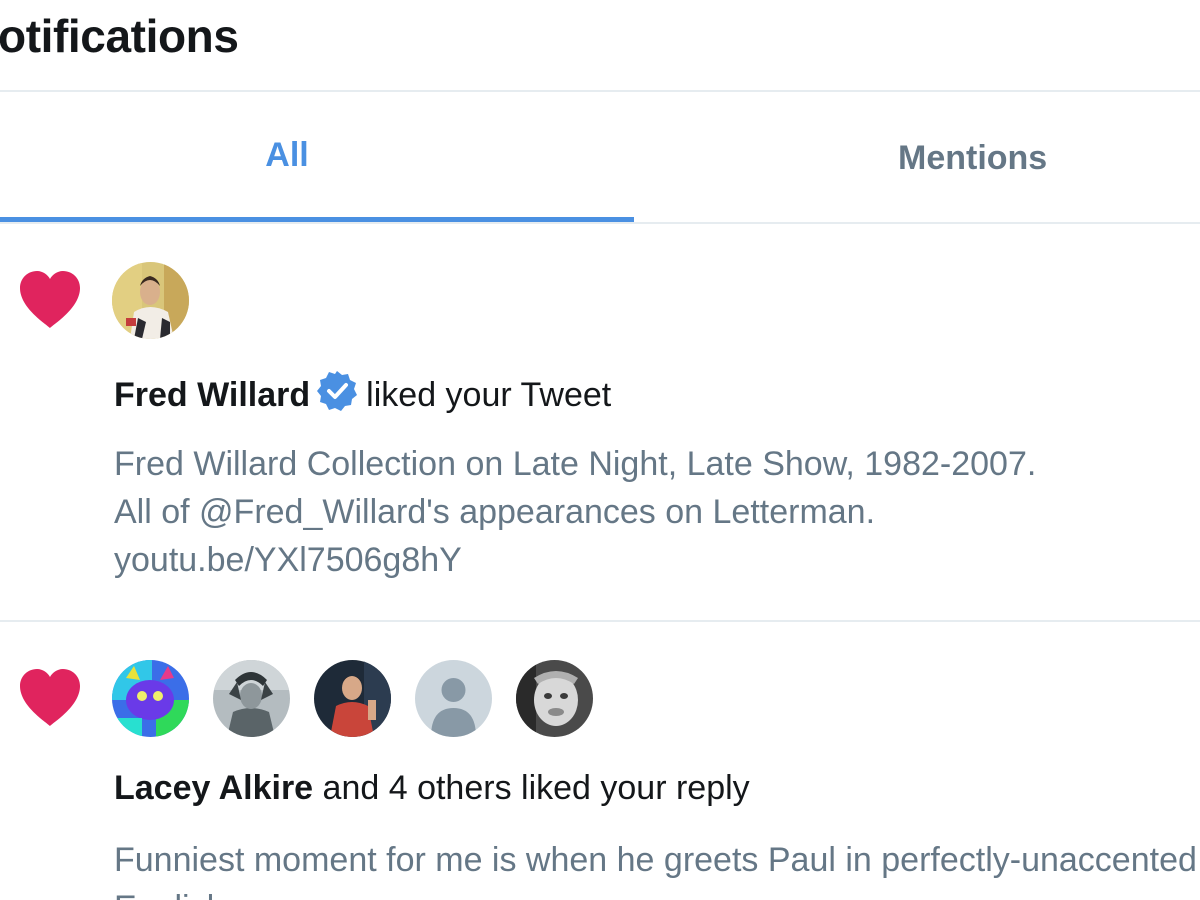 This screenshot has height=900, width=1200. What do you see at coordinates (554, 698) in the screenshot?
I see `avatar-gray-face` at bounding box center [554, 698].